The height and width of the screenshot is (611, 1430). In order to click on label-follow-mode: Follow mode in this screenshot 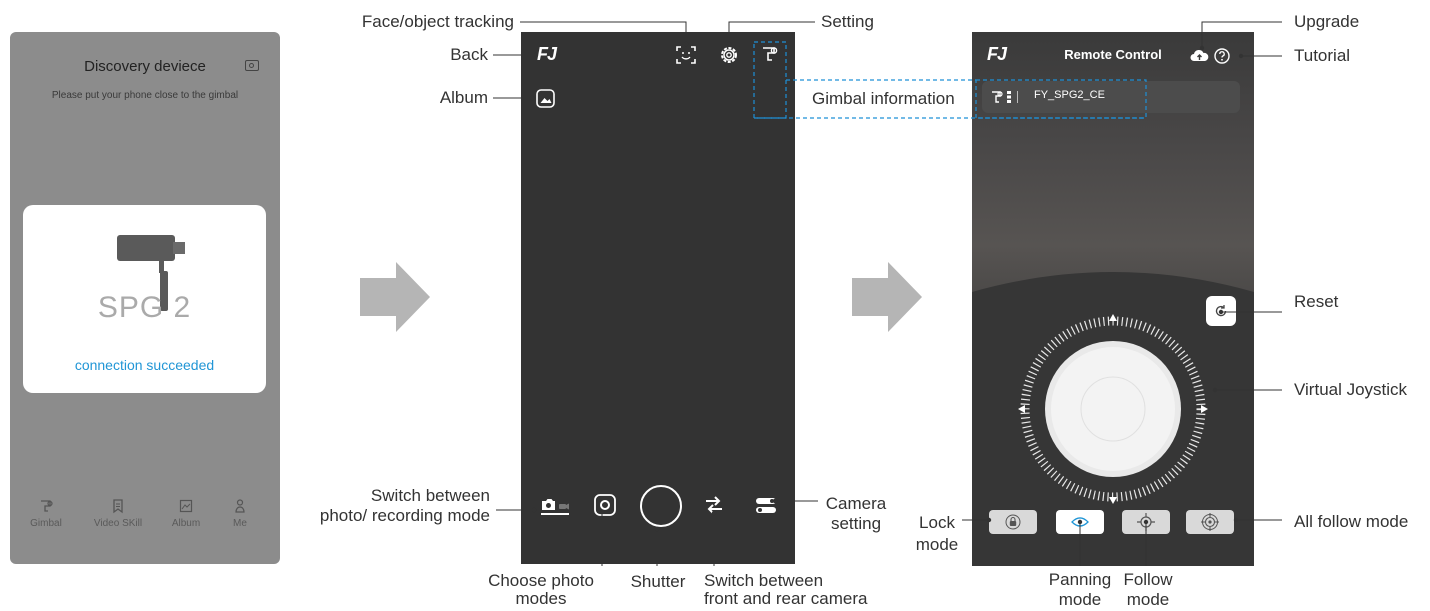, I will do `click(1148, 589)`.